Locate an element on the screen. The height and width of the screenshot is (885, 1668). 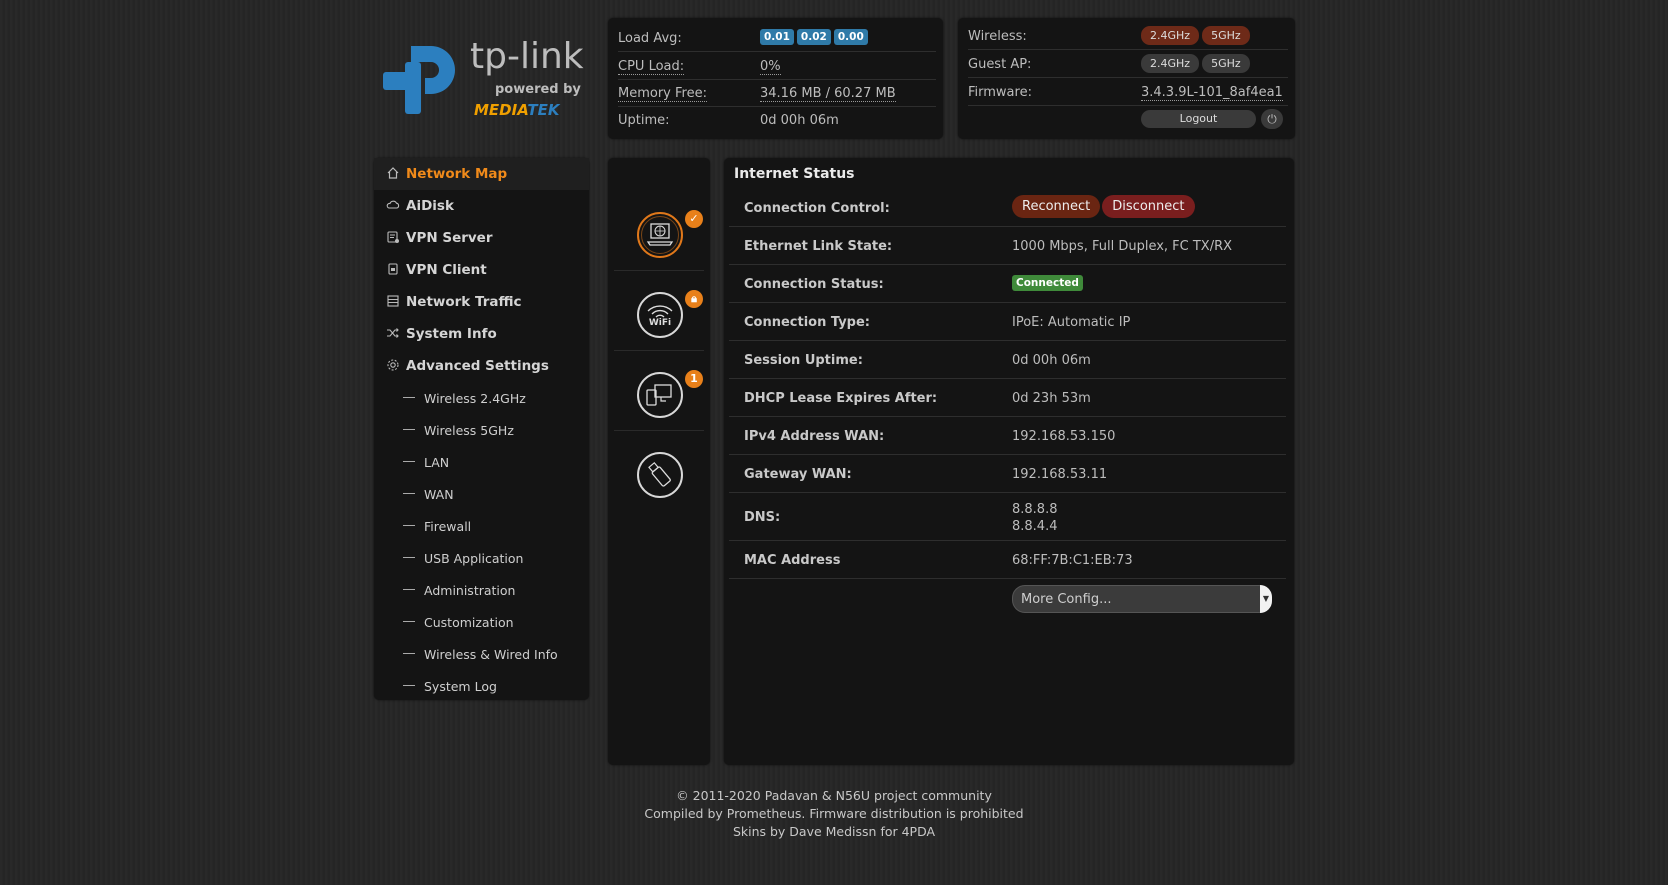
network-map-icons: ✓ WiFi 🔒︎ 1 is located at coordinates (659, 461).